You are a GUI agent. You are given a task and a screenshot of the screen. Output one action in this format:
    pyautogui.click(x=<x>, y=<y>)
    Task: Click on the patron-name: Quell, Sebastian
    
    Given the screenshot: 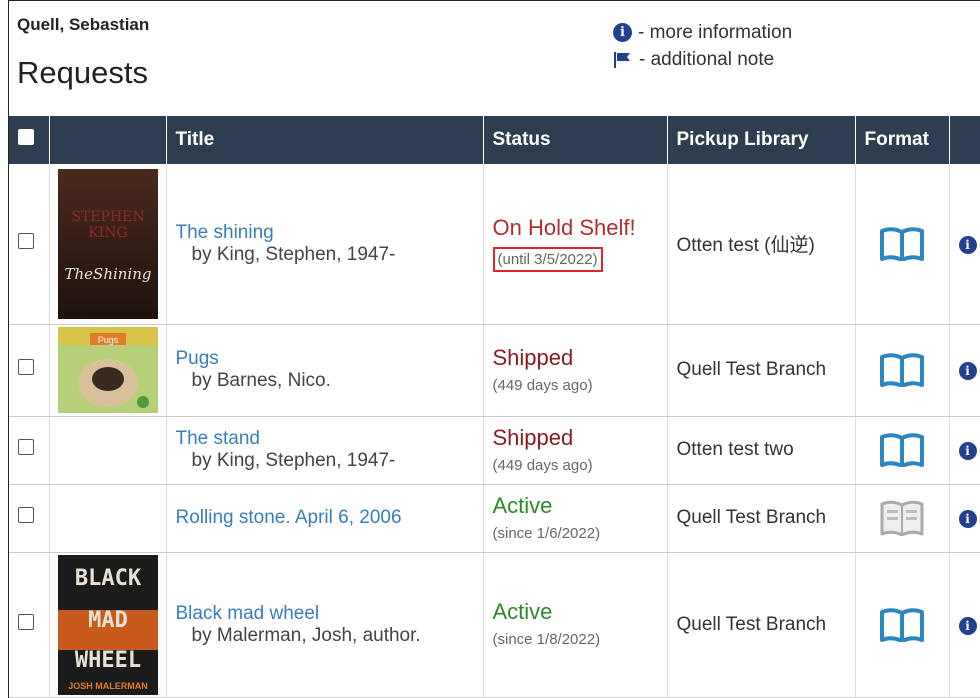 What is the action you would take?
    pyautogui.click(x=83, y=24)
    